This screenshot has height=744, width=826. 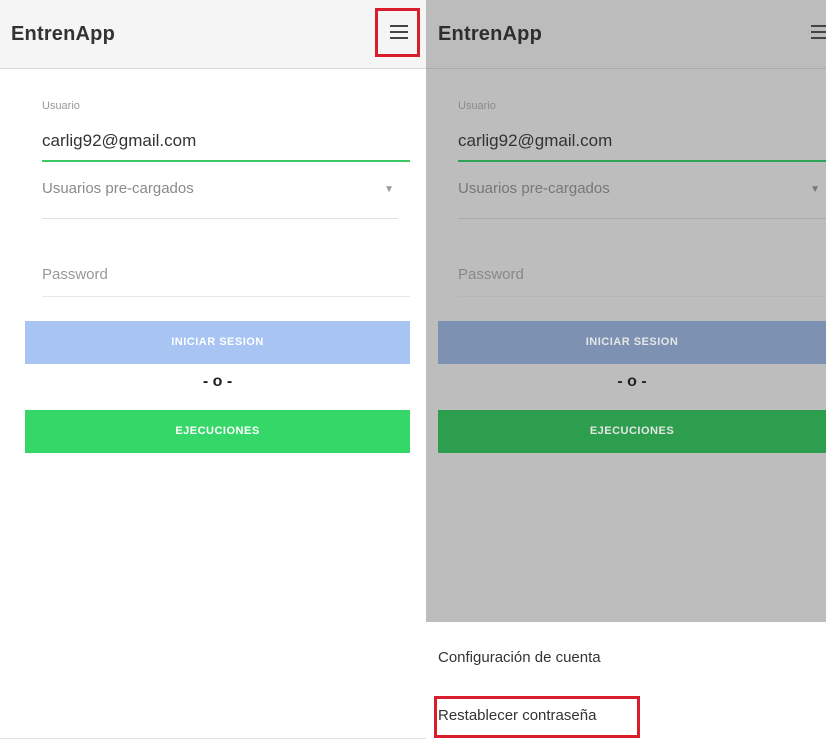 What do you see at coordinates (817, 31) in the screenshot?
I see `hamburger-menu-icon` at bounding box center [817, 31].